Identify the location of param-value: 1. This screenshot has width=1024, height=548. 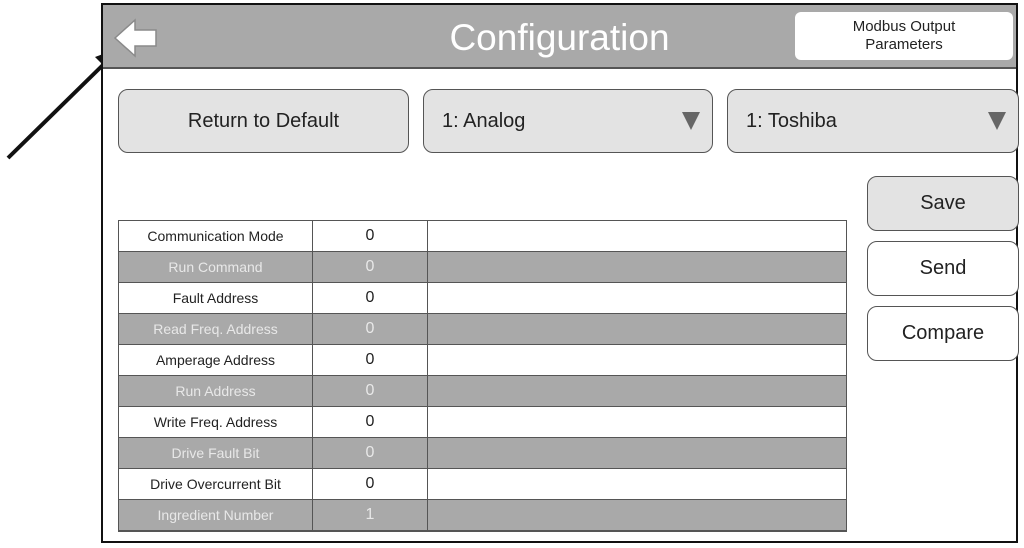
(370, 515).